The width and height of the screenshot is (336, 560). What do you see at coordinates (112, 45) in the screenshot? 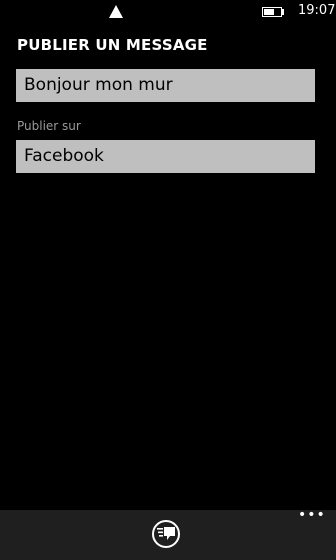
I see `page-title: PUBLIER UN MESSAGE` at bounding box center [112, 45].